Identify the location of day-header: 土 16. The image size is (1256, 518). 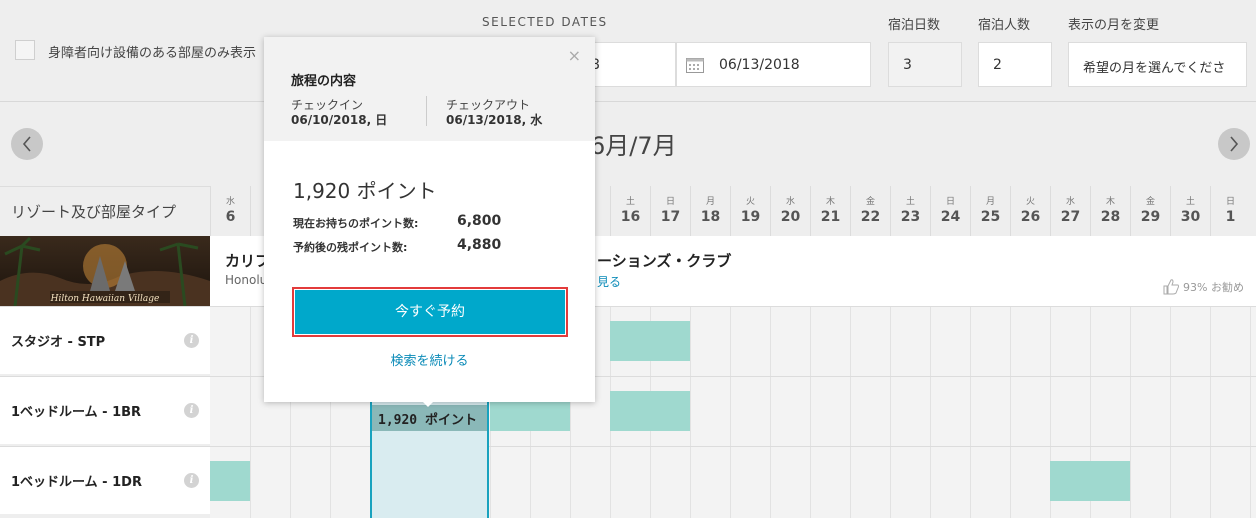
(630, 211).